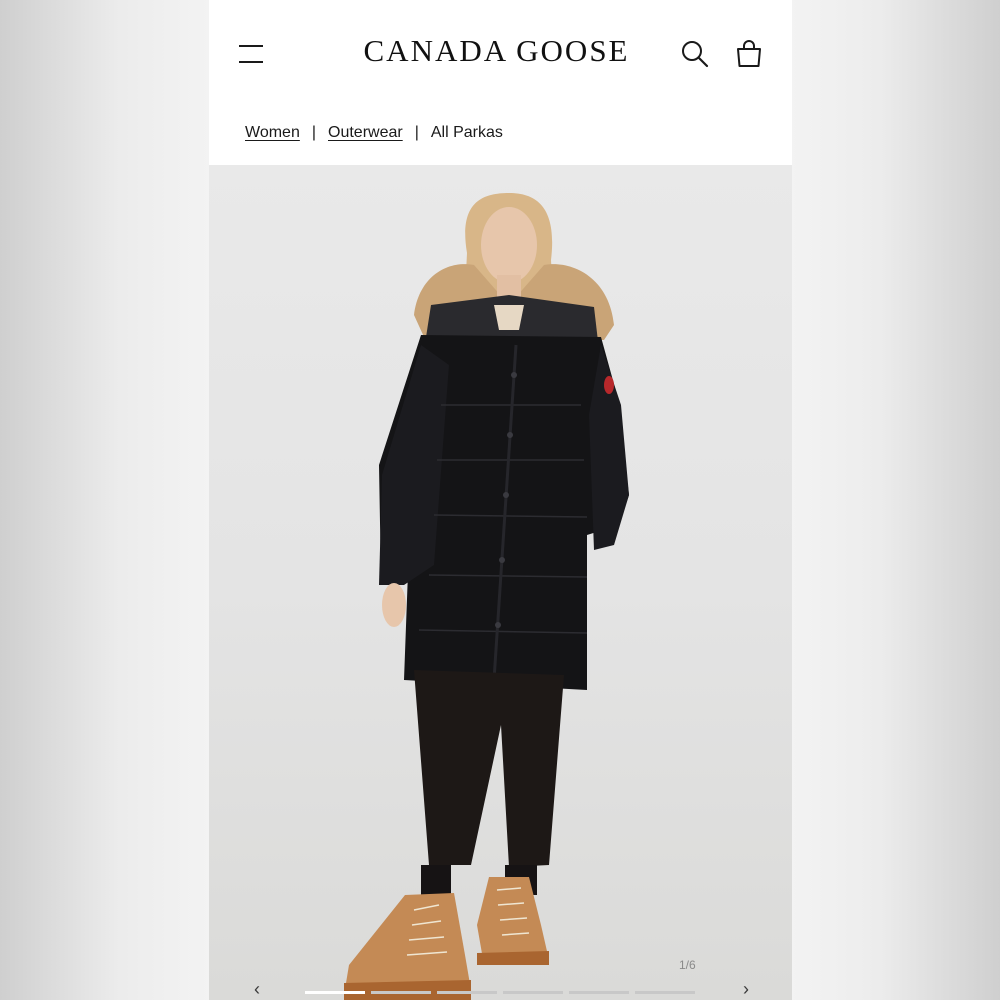 This screenshot has width=1000, height=1000. I want to click on breadcrumb-current: All Parkas, so click(466, 132).